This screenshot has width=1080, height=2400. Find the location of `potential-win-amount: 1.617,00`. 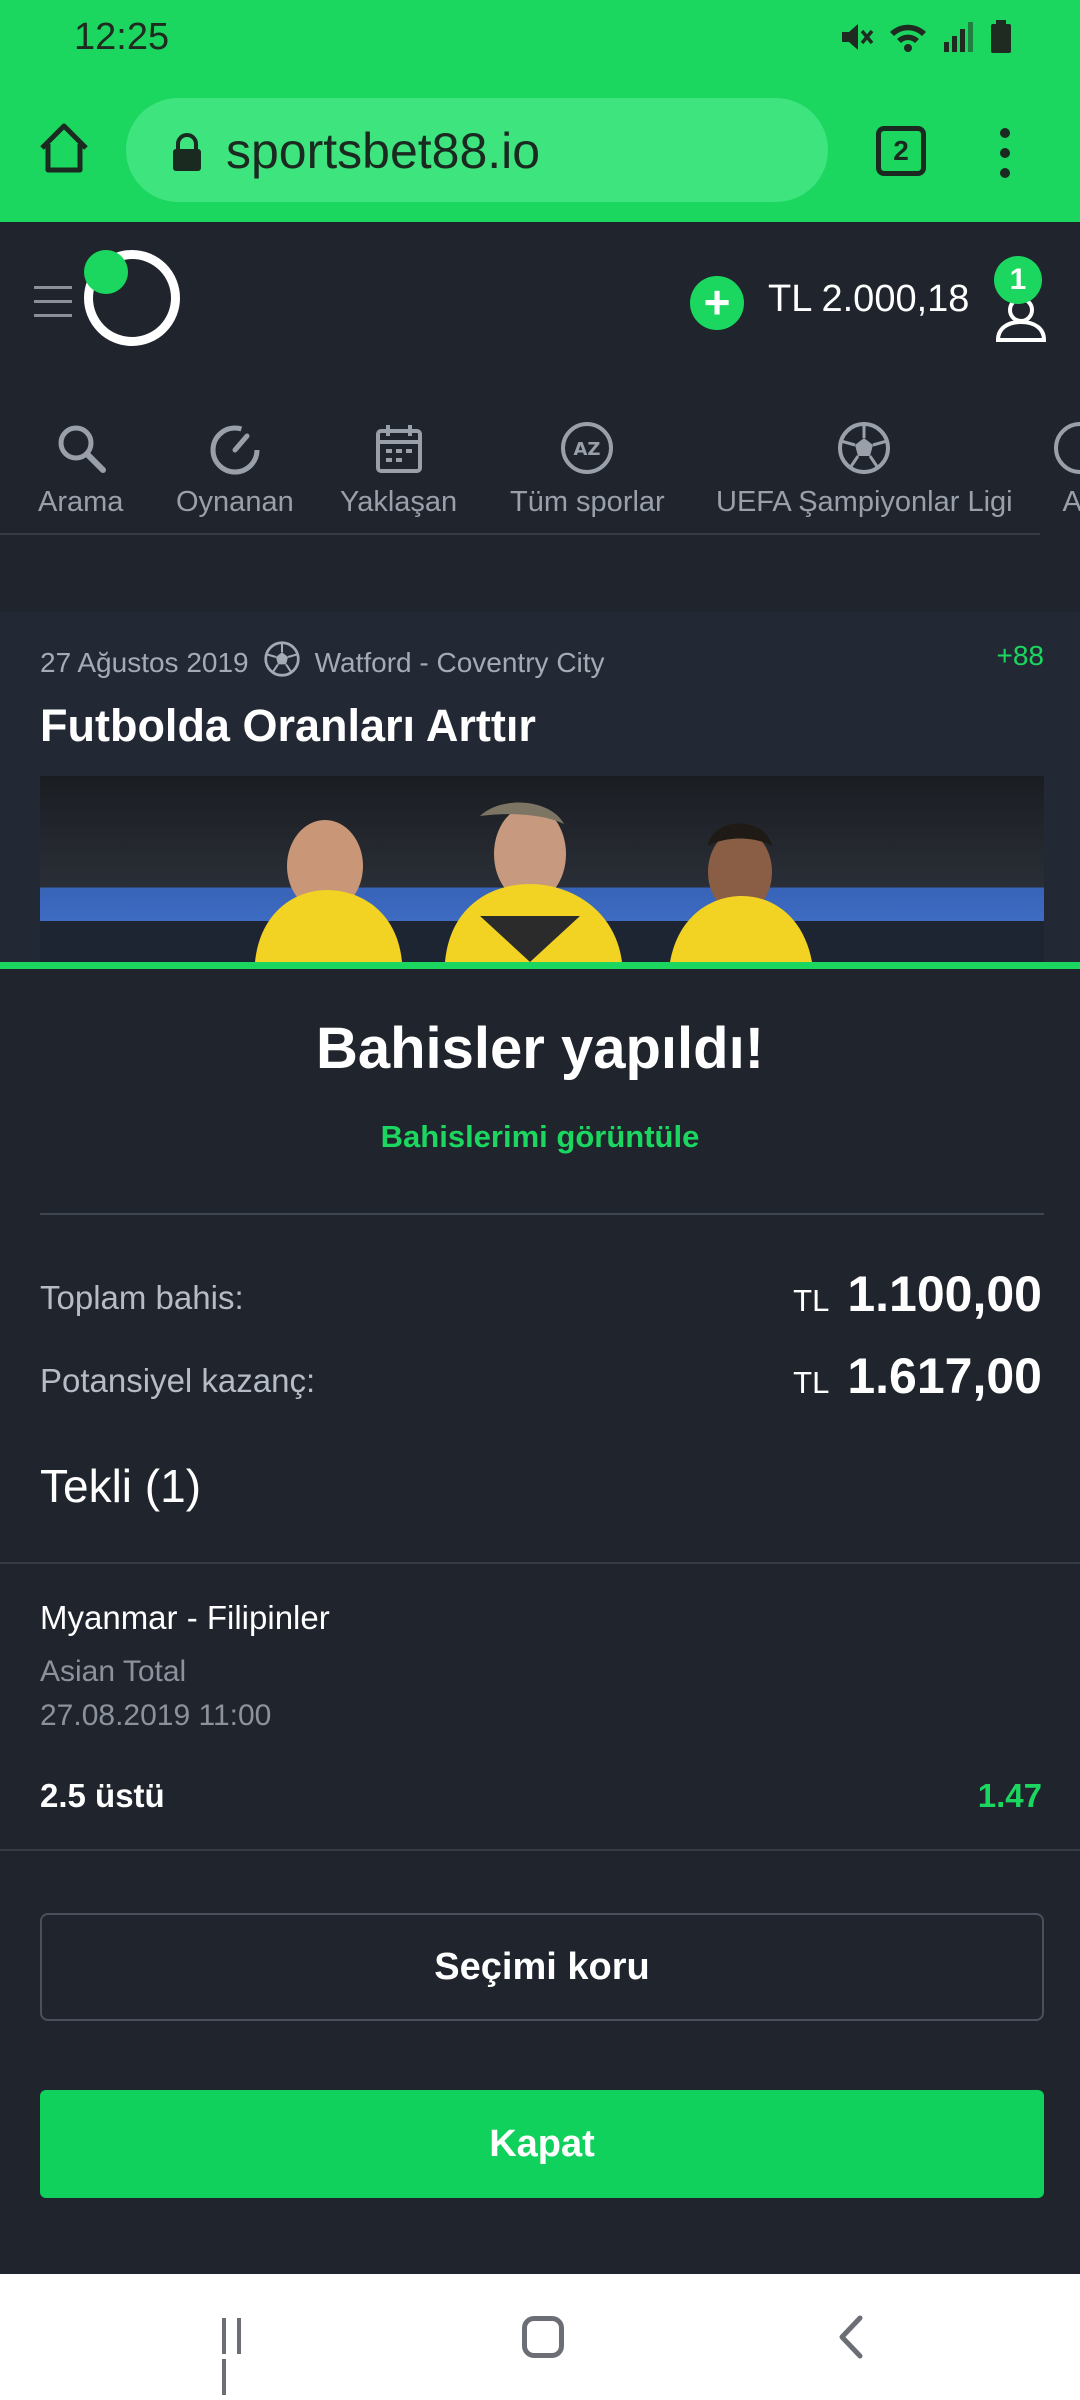

potential-win-amount: 1.617,00 is located at coordinates (944, 1376).